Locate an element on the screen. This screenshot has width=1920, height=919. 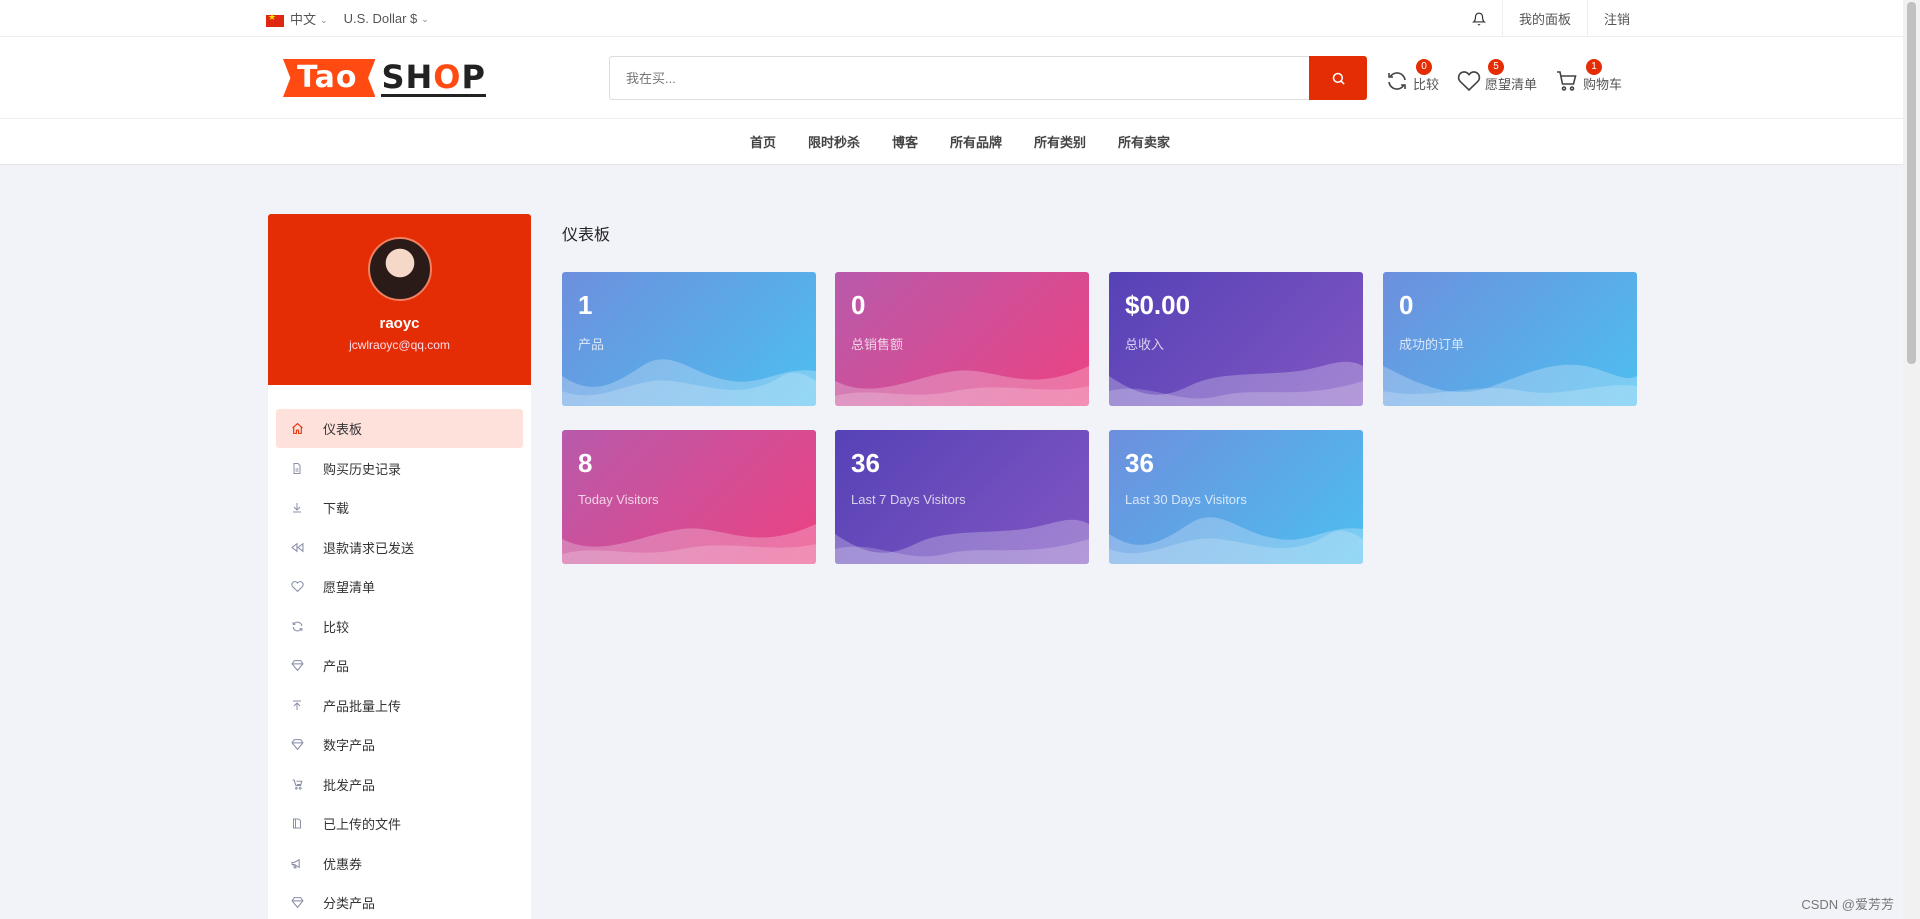
top-bar-right: 我的面板 注销 is located at coordinates (1551, 18).